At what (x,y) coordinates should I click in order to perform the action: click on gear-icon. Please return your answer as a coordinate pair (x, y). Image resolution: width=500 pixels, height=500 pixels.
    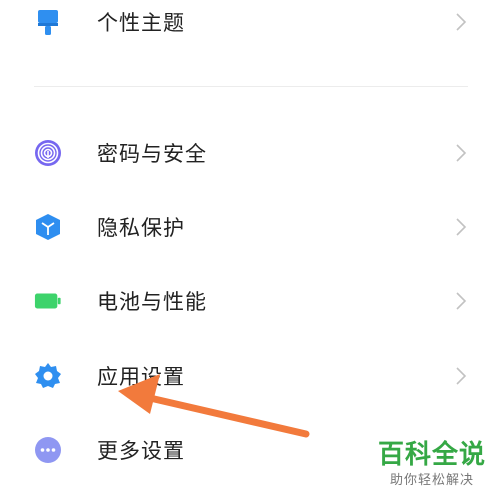
    Looking at the image, I should click on (48, 376).